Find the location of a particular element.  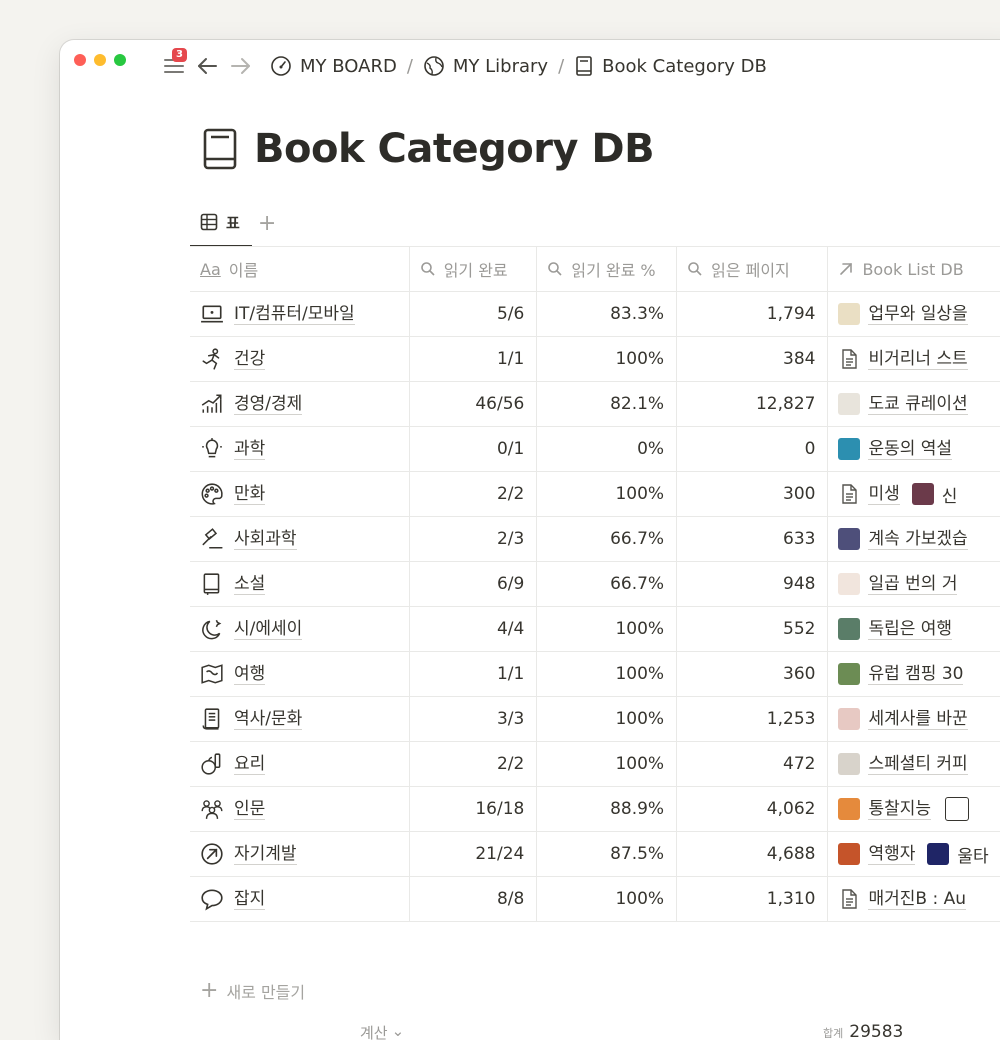

table-row: 시/에세이 4/4 100% 552 독립은 여행 is located at coordinates (595, 629).